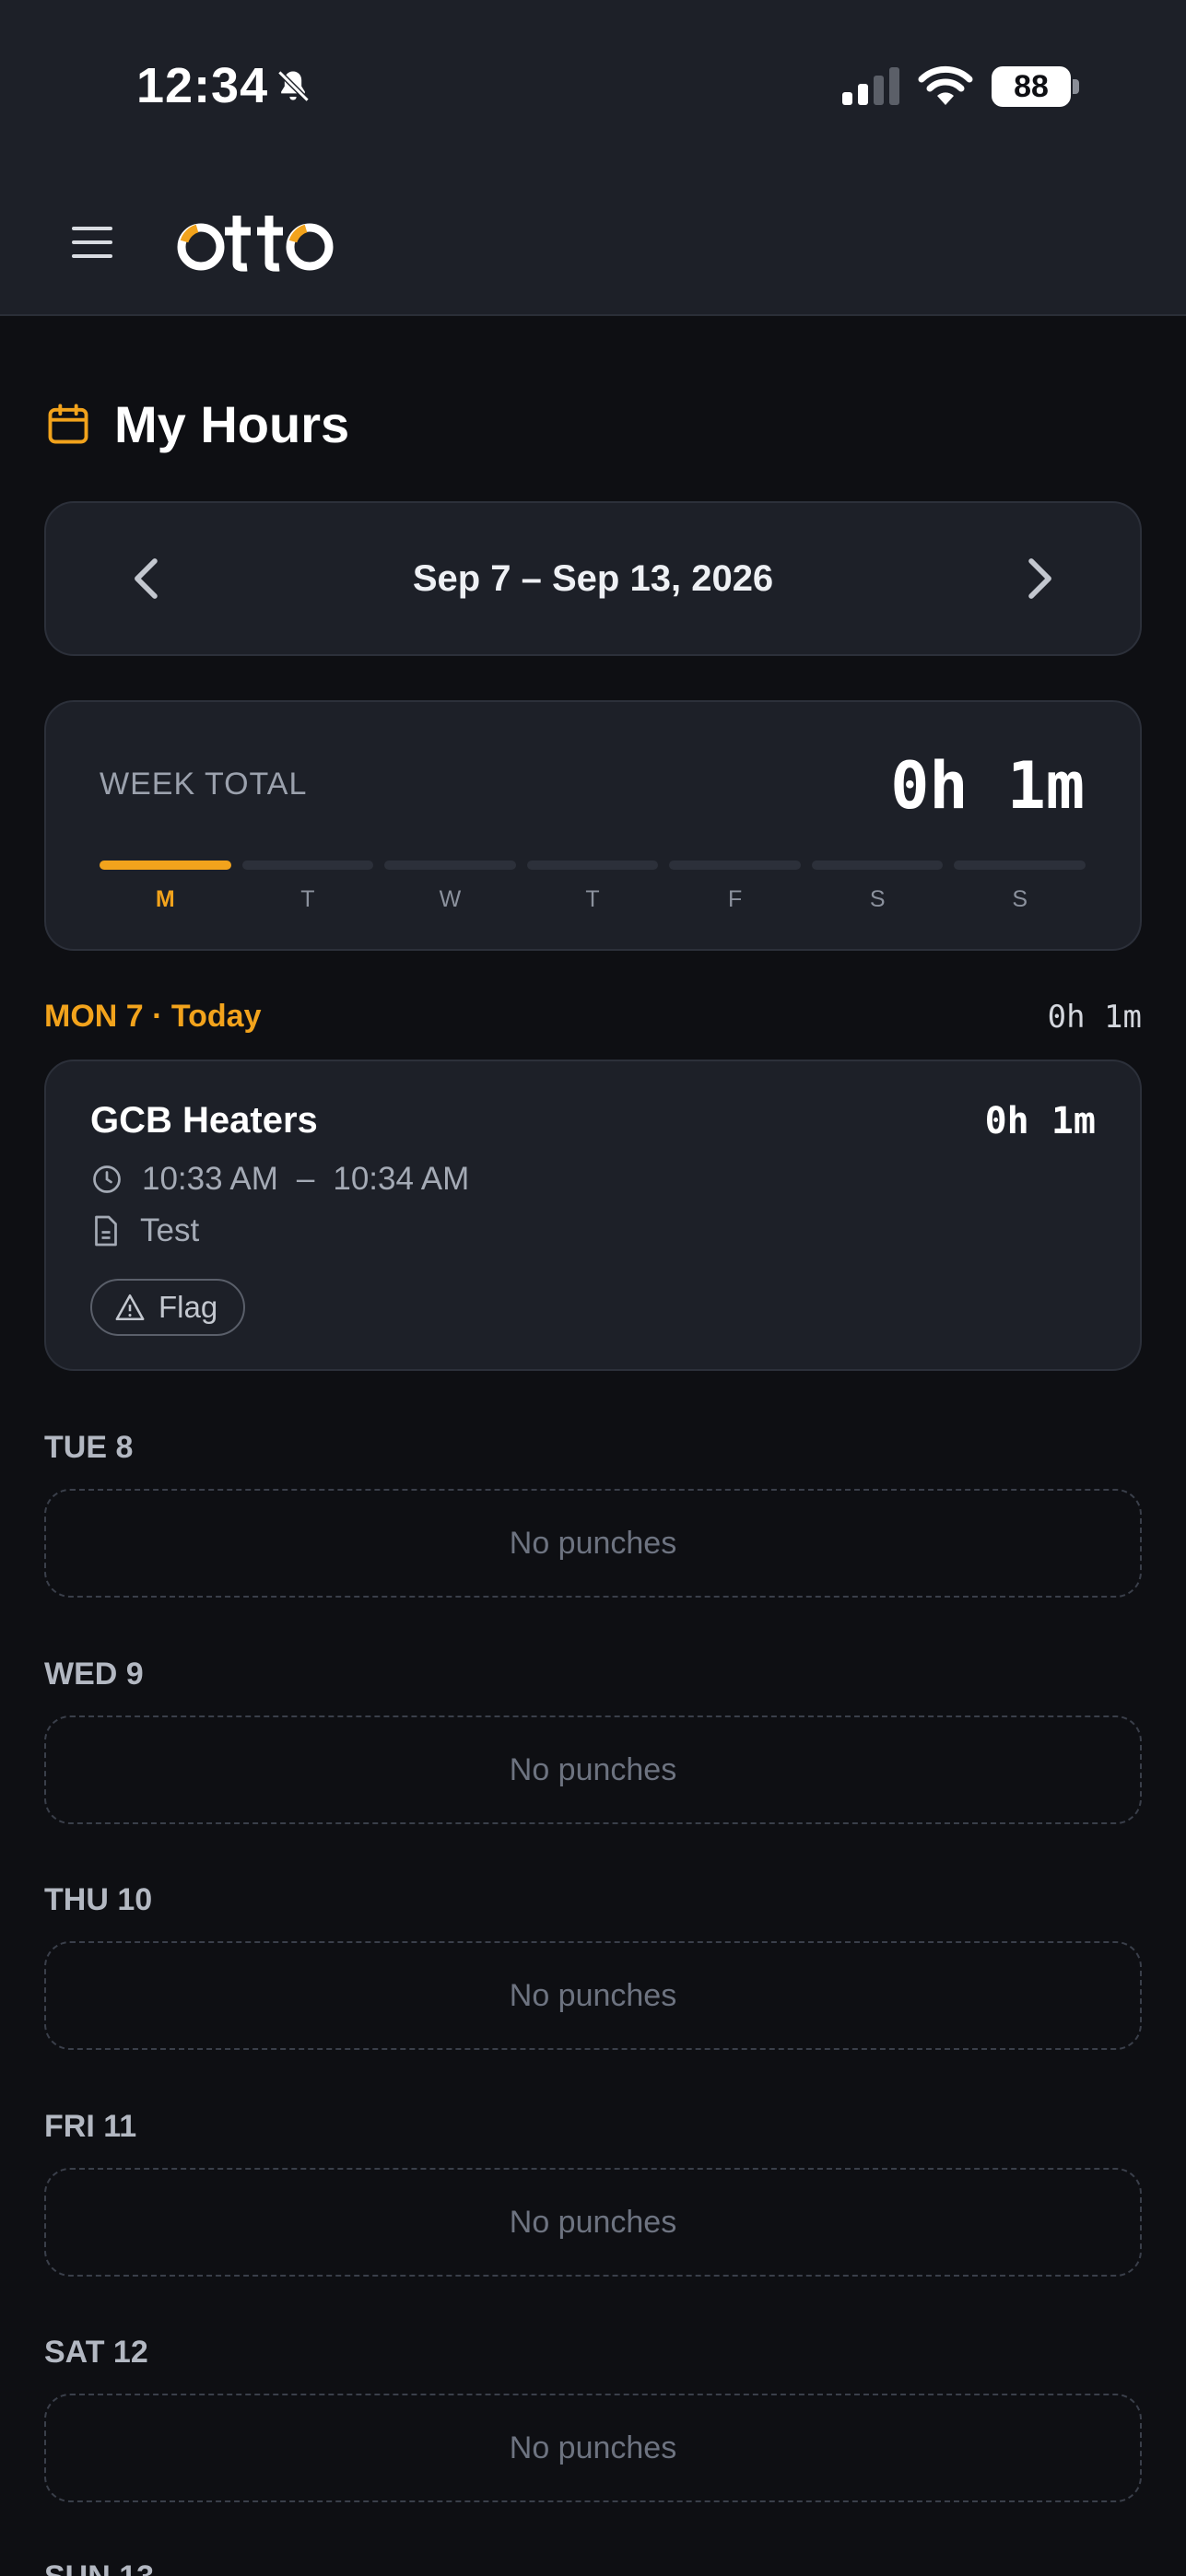 The height and width of the screenshot is (2576, 1186). Describe the element at coordinates (945, 85) in the screenshot. I see `wifi-icon` at that location.